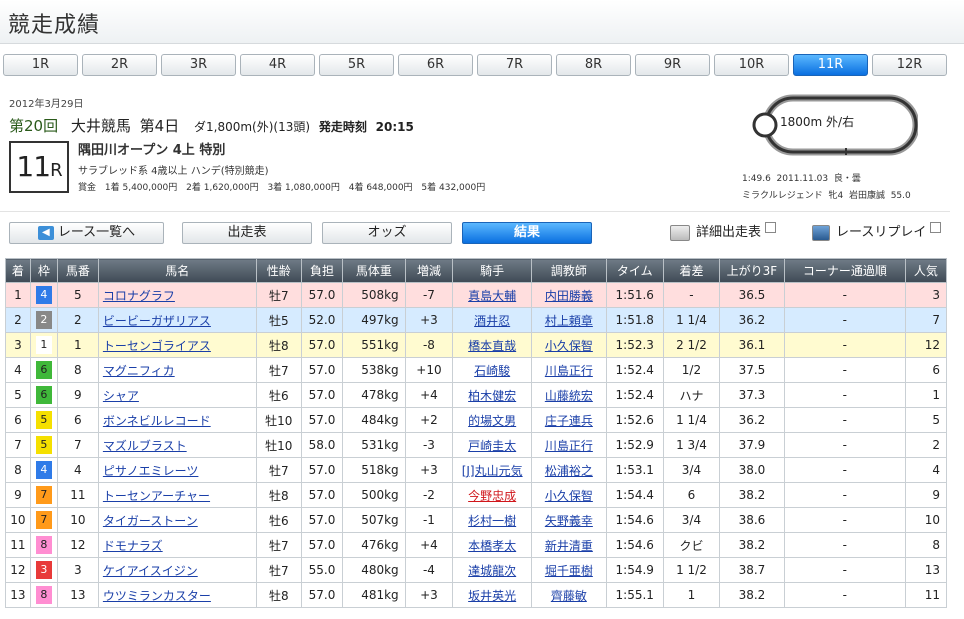 The height and width of the screenshot is (619, 964). What do you see at coordinates (680, 232) in the screenshot?
I see `book-icon` at bounding box center [680, 232].